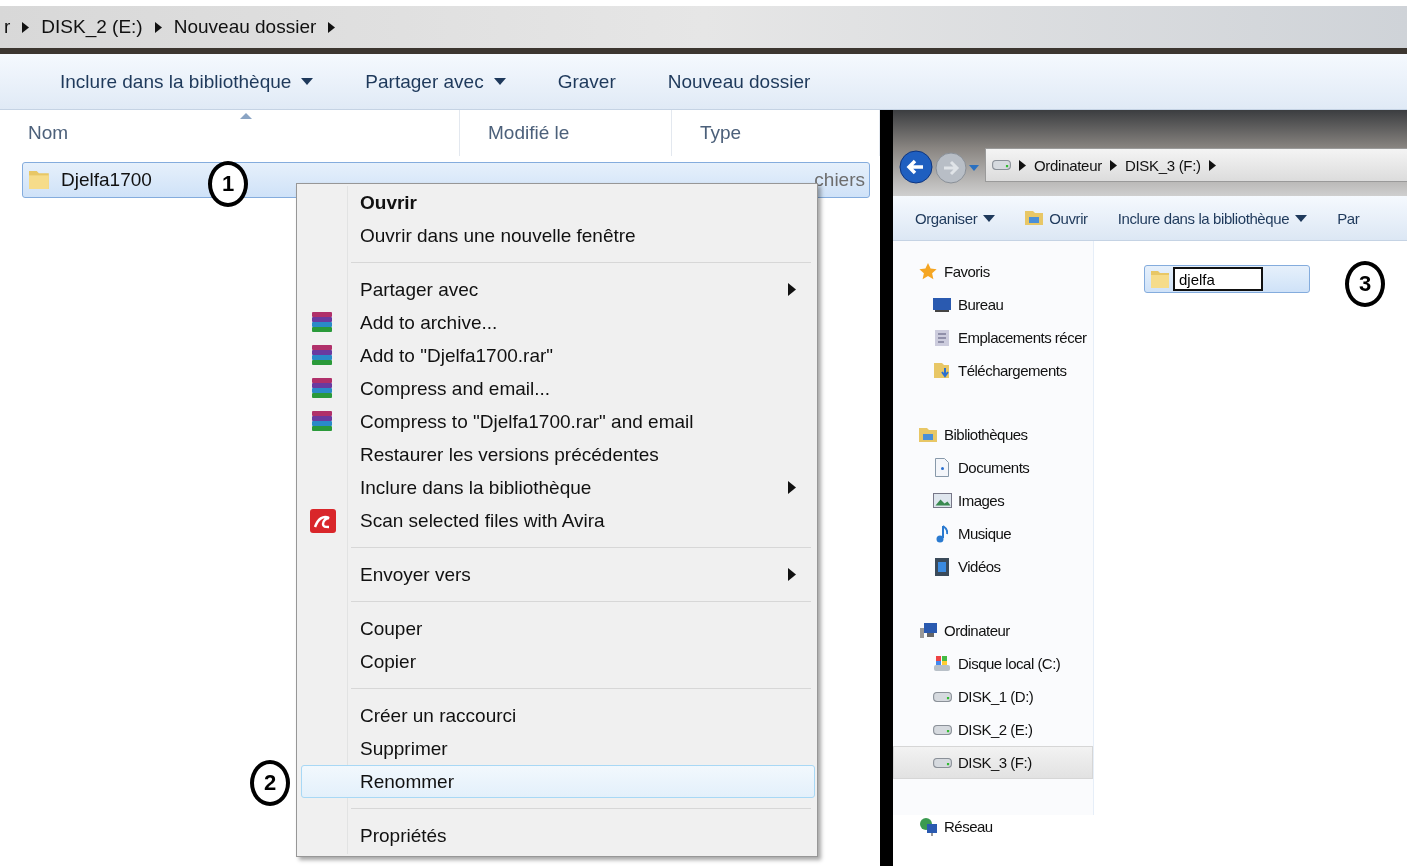  What do you see at coordinates (1218, 279) in the screenshot?
I see `rename-field: djelfa` at bounding box center [1218, 279].